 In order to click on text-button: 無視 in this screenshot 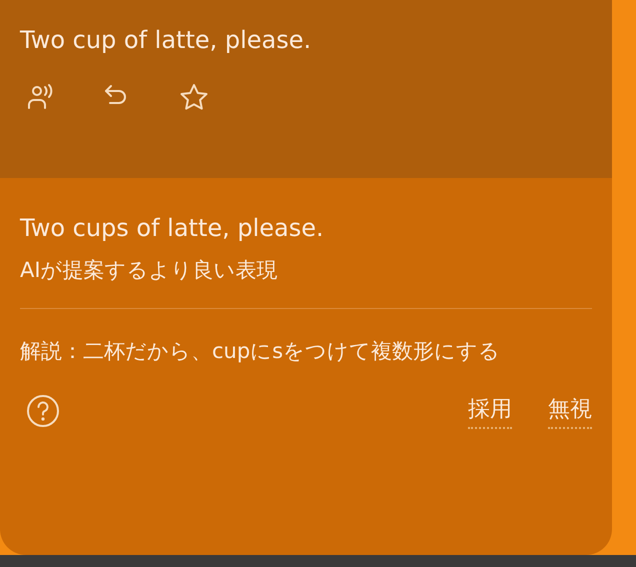, I will do `click(570, 411)`.